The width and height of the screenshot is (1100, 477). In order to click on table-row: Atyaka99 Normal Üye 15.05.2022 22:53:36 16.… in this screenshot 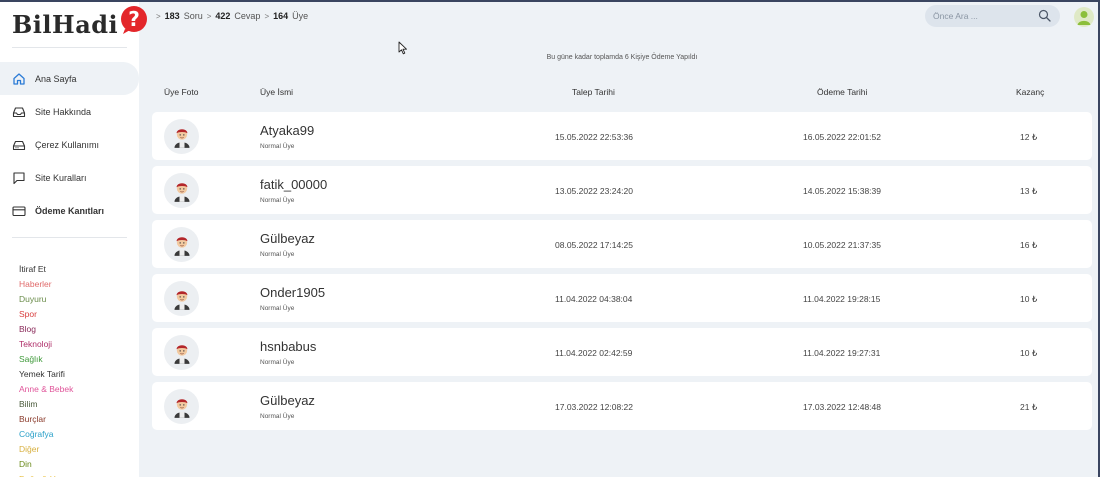, I will do `click(622, 136)`.